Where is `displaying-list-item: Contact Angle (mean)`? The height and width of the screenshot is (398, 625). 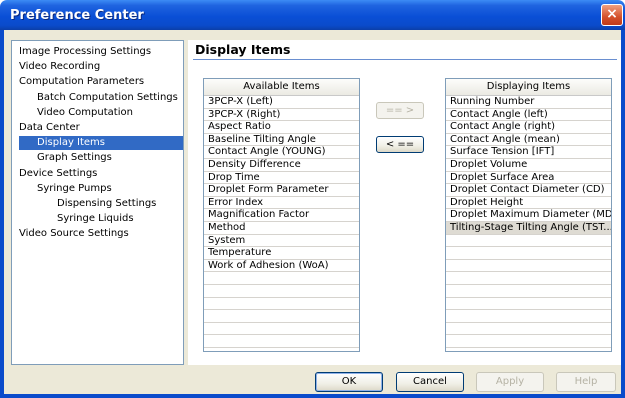
displaying-list-item: Contact Angle (mean) is located at coordinates (528, 140).